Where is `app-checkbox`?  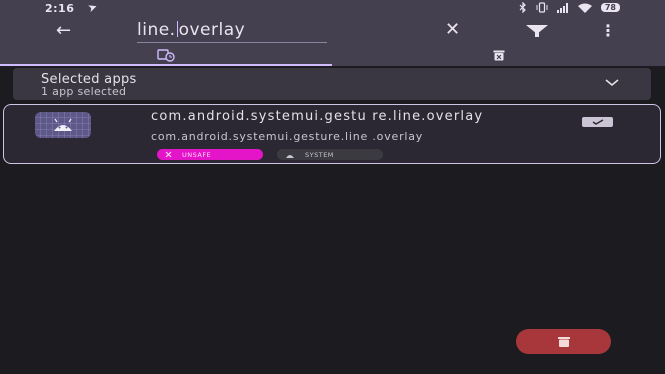
app-checkbox is located at coordinates (597, 122).